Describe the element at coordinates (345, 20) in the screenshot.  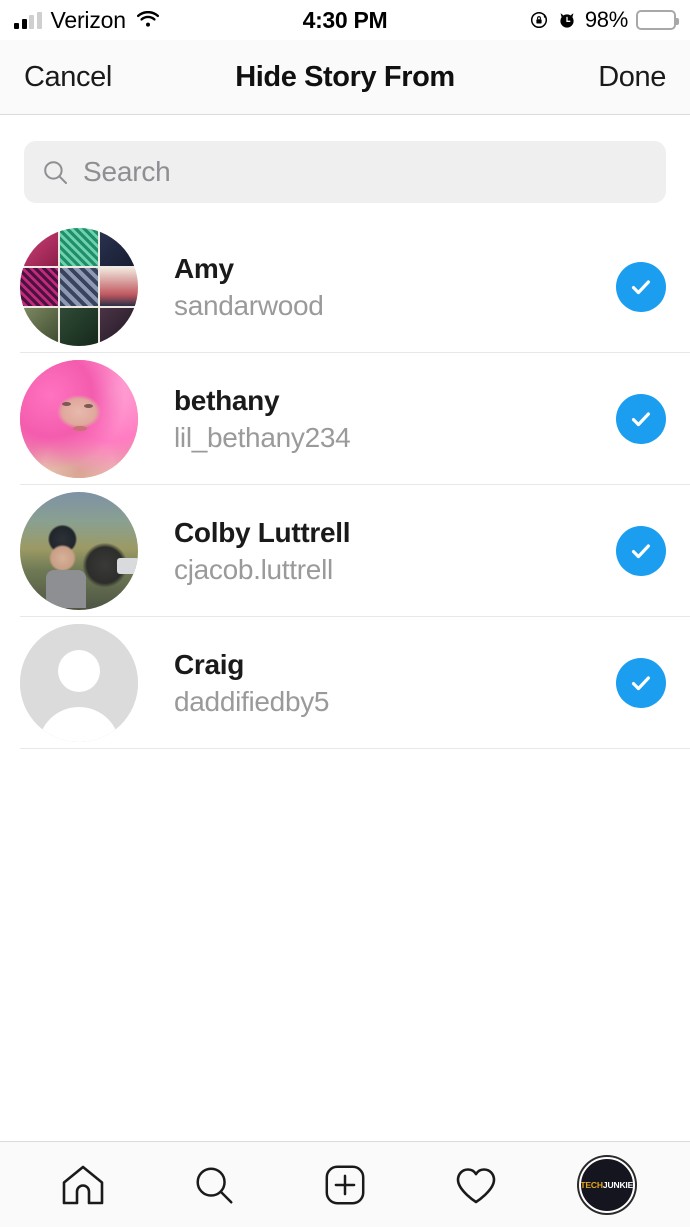
I see `status-bar: Verizon 4:30 PM 98%` at that location.